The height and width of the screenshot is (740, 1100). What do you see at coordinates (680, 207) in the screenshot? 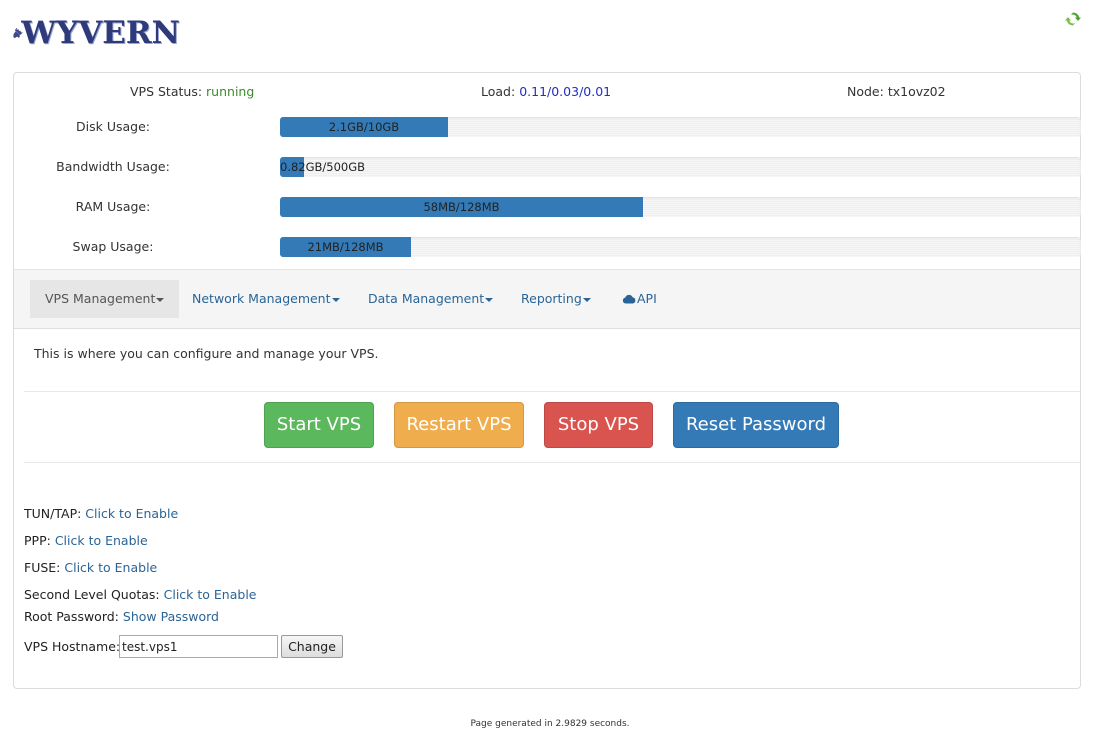
I see `ram-usage-bar: 58MB/128MB` at bounding box center [680, 207].